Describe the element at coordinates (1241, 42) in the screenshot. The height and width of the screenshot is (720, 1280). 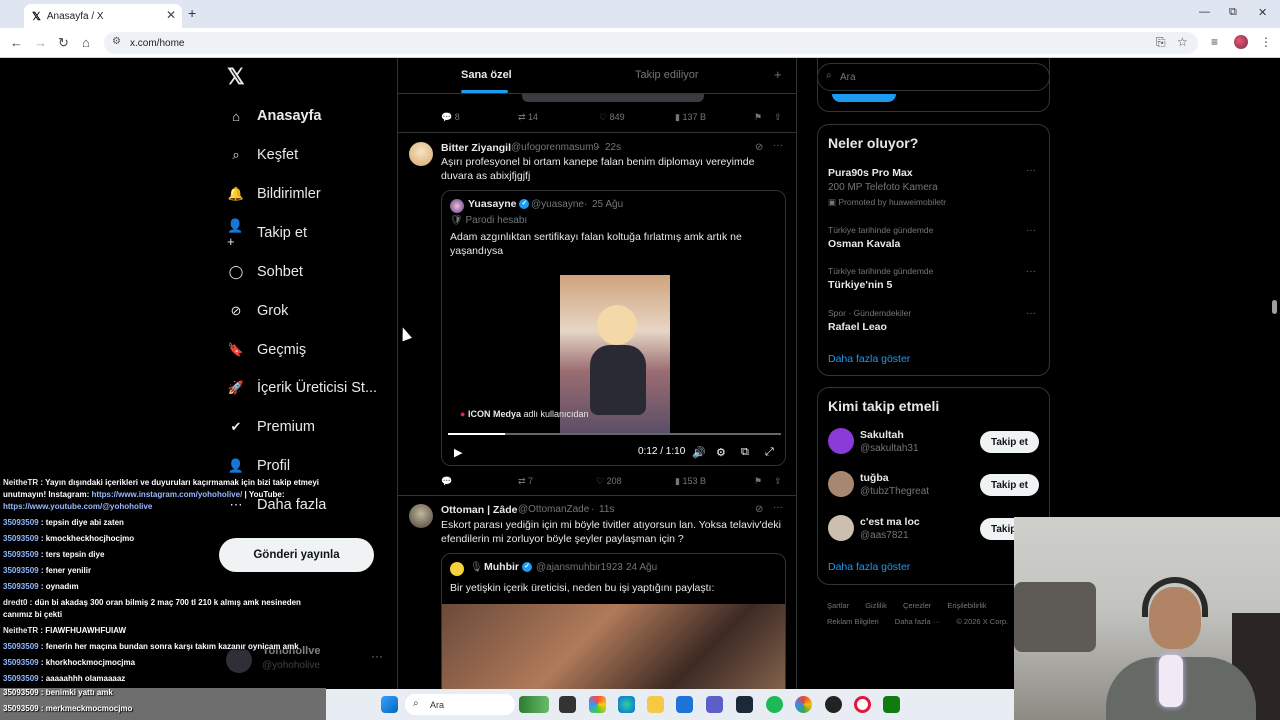
I see `browser-profile-avatar` at that location.